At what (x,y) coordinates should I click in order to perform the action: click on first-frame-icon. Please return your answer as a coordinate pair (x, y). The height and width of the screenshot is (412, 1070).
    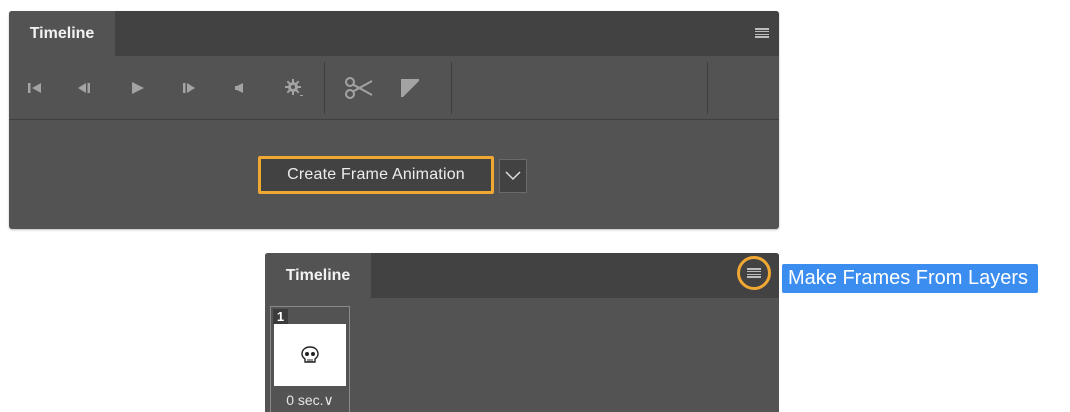
    Looking at the image, I should click on (34, 87).